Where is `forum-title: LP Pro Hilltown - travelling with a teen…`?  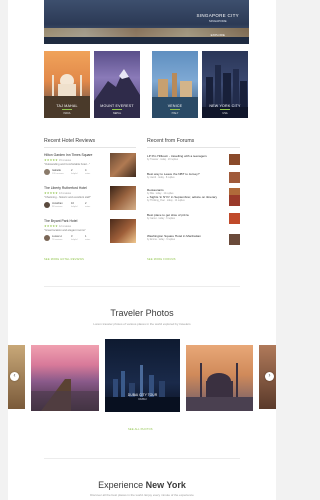
forum-title: LP Pro Hilltown - travelling with a teen… is located at coordinates (177, 156).